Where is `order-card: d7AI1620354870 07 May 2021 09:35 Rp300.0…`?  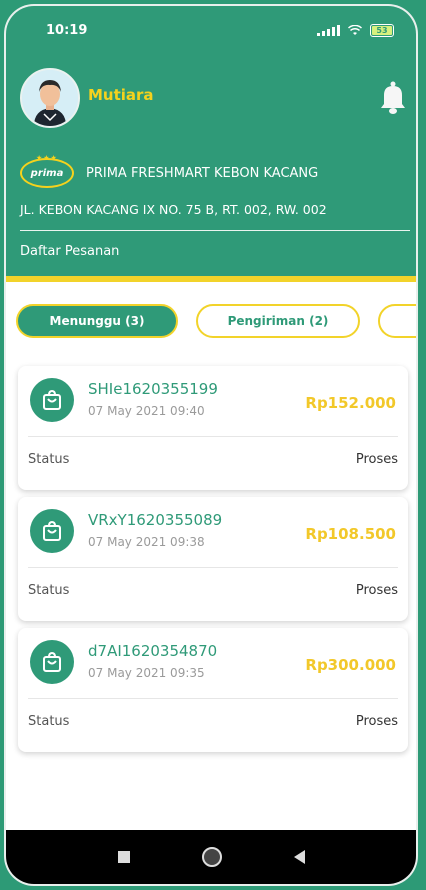
order-card: d7AI1620354870 07 May 2021 09:35 Rp300.0… is located at coordinates (213, 690).